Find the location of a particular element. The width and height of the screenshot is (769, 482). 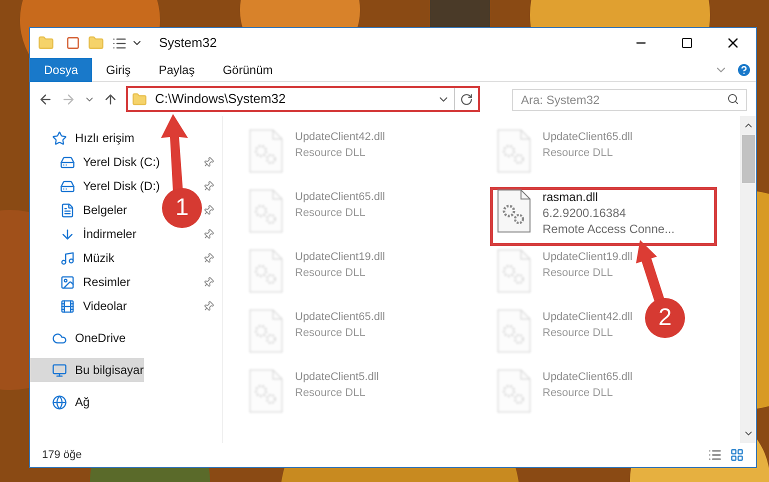

search-icon is located at coordinates (733, 99).